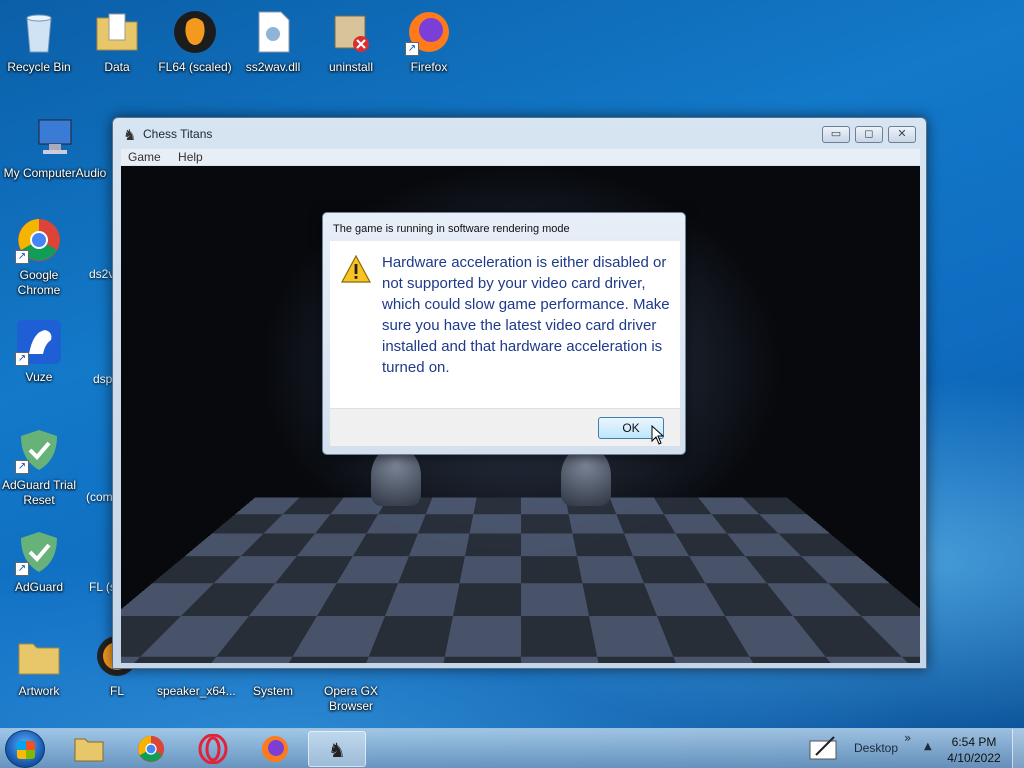  What do you see at coordinates (39, 691) in the screenshot?
I see `desktop-icon-label: Artwork` at bounding box center [39, 691].